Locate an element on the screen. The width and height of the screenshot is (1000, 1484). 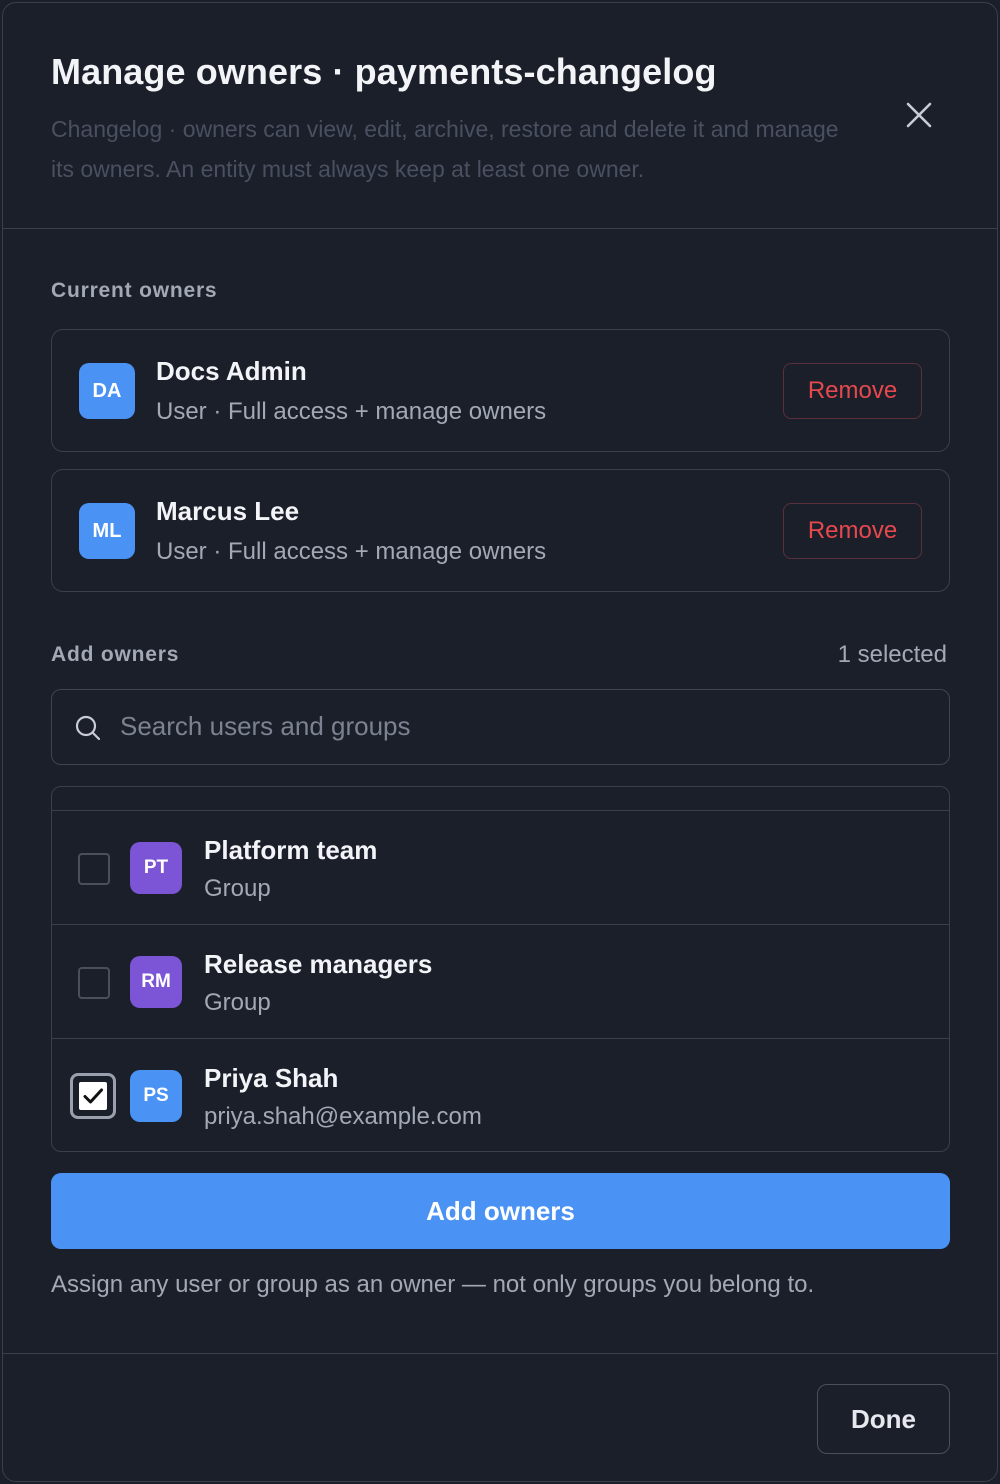
list-item: RM Release managers Group is located at coordinates (500, 982).